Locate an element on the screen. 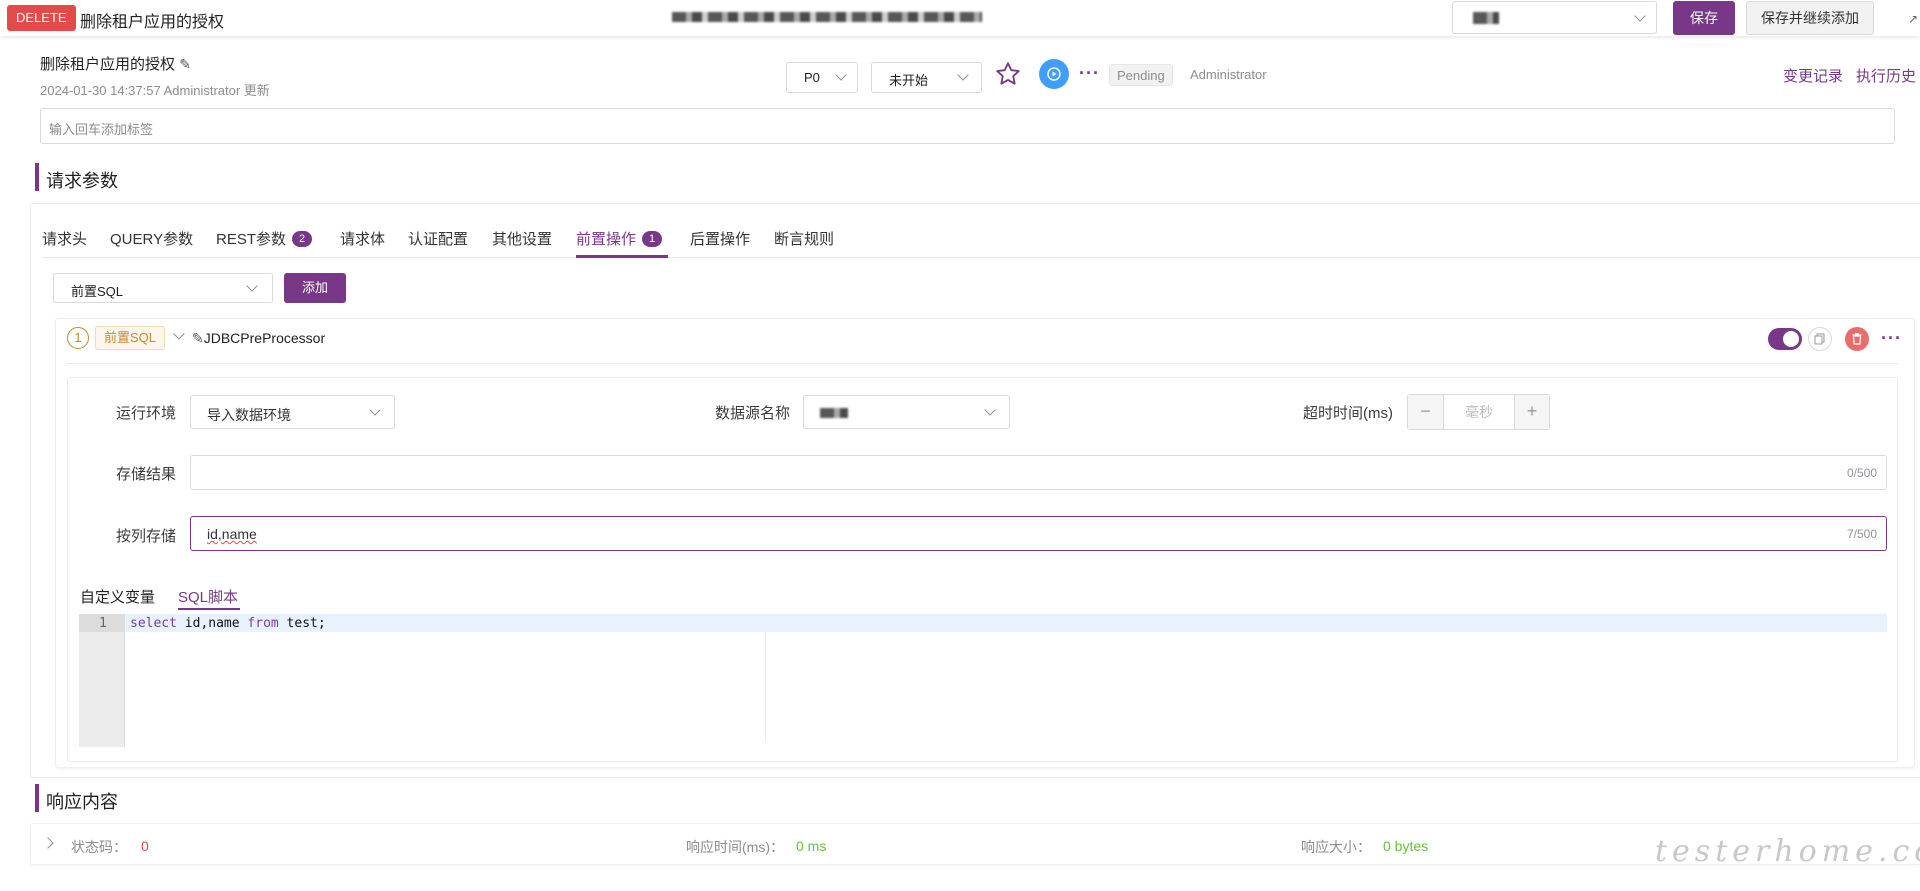 This screenshot has width=1920, height=891. tab-headers: 请求头 is located at coordinates (64, 238).